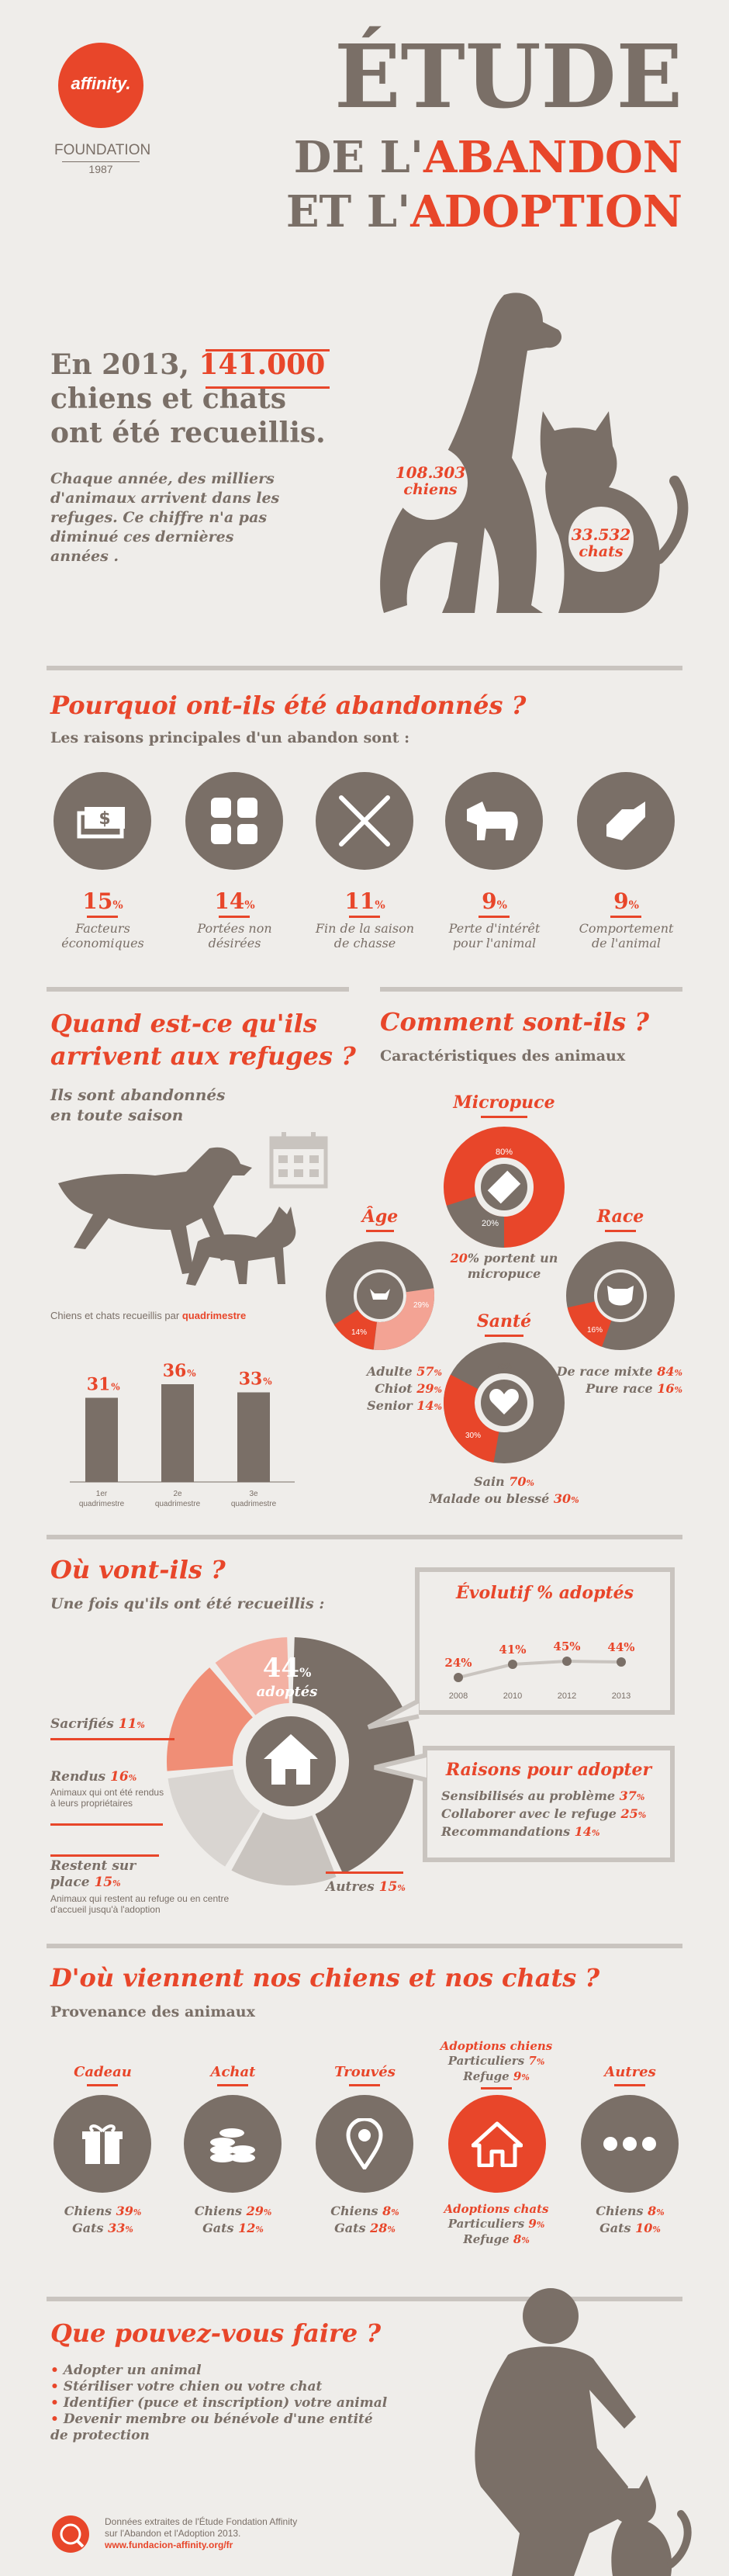 The width and height of the screenshot is (729, 2576). I want to click on raisons-line-2: Collaborer avec le refuge 25%, so click(544, 1814).